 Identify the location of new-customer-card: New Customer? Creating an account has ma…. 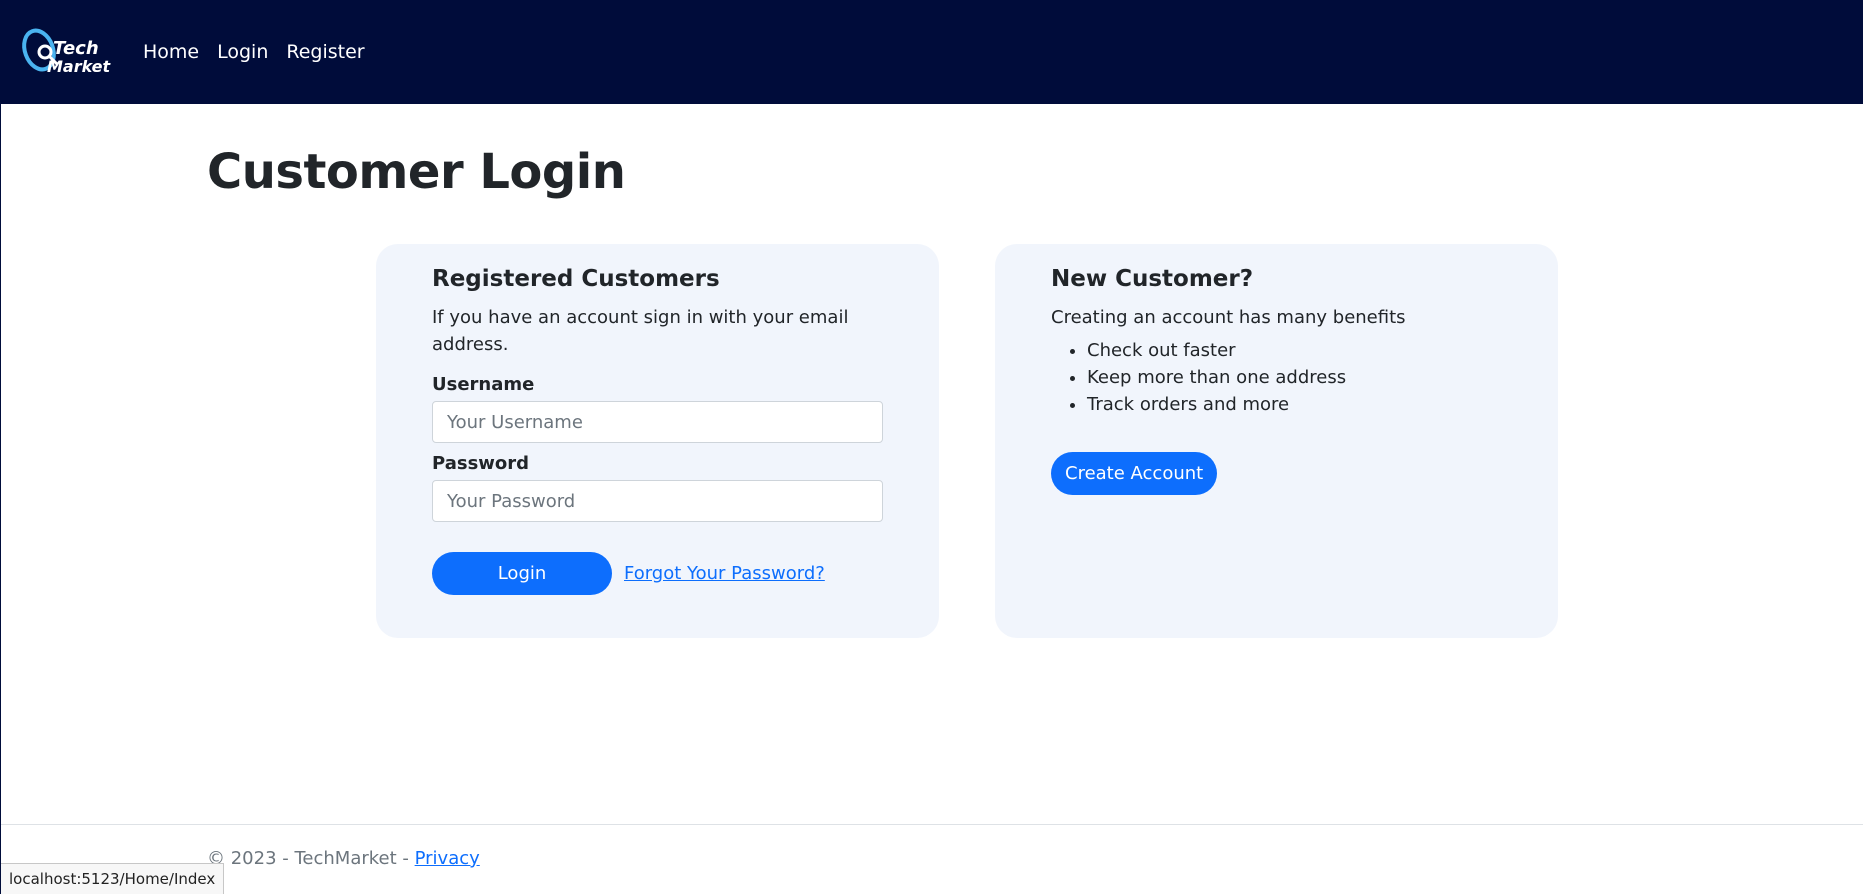
(1276, 441).